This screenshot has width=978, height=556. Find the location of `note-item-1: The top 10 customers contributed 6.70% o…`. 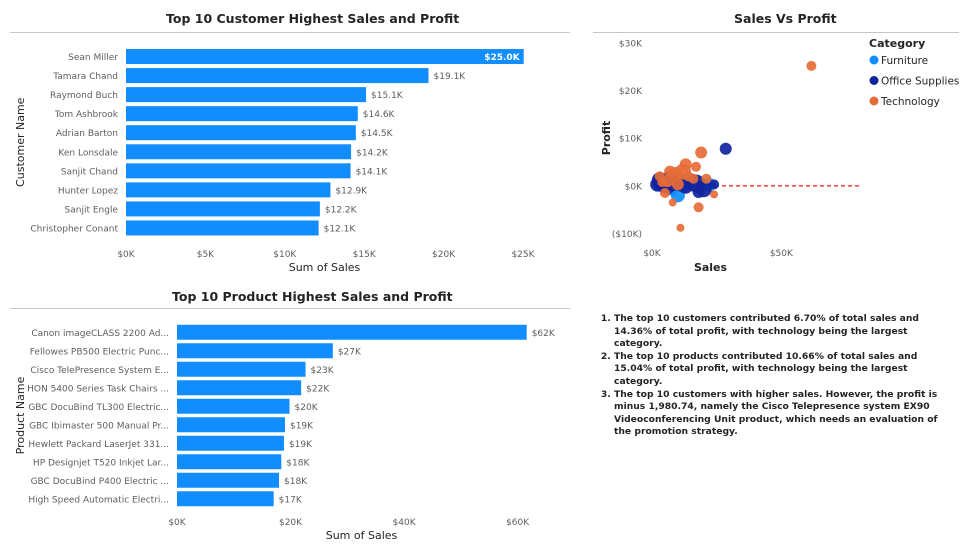

note-item-1: The top 10 customers contributed 6.70% o… is located at coordinates (779, 332).